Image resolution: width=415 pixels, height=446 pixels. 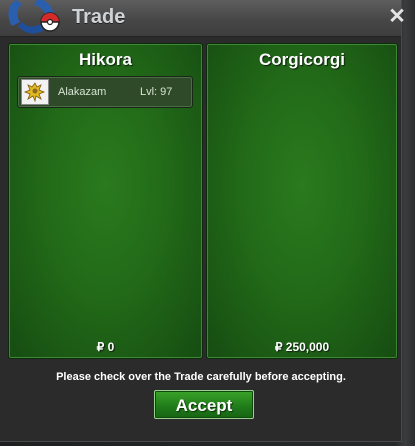 What do you see at coordinates (34, 17) in the screenshot?
I see `pokeball-logo-icon` at bounding box center [34, 17].